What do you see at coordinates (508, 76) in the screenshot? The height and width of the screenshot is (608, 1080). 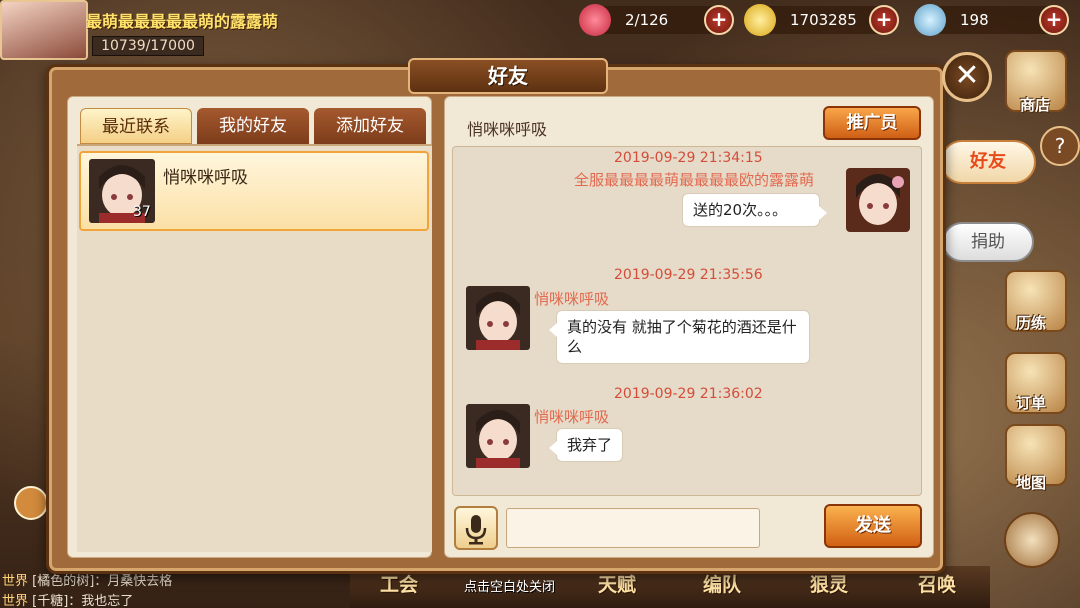 I see `dialog-title: 好友` at bounding box center [508, 76].